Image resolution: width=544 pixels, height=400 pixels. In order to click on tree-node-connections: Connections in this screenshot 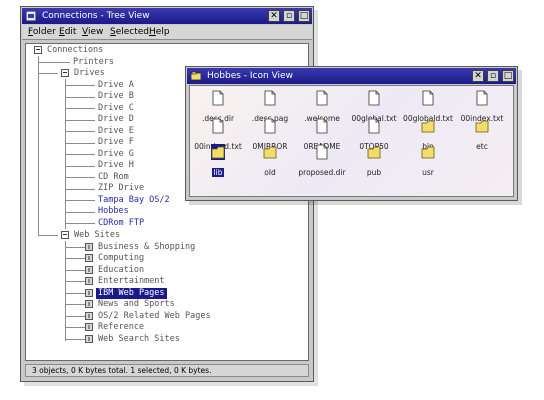, I will do `click(75, 50)`.